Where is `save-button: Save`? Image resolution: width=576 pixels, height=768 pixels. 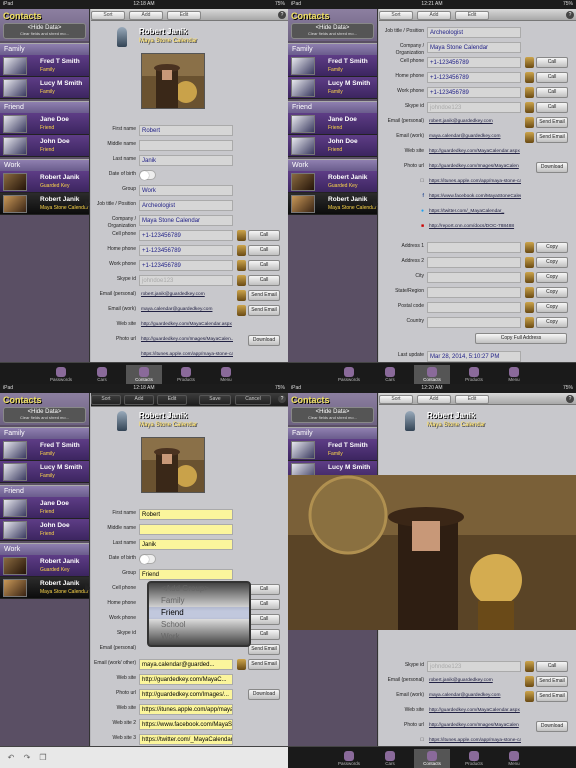
save-button: Save is located at coordinates (215, 400).